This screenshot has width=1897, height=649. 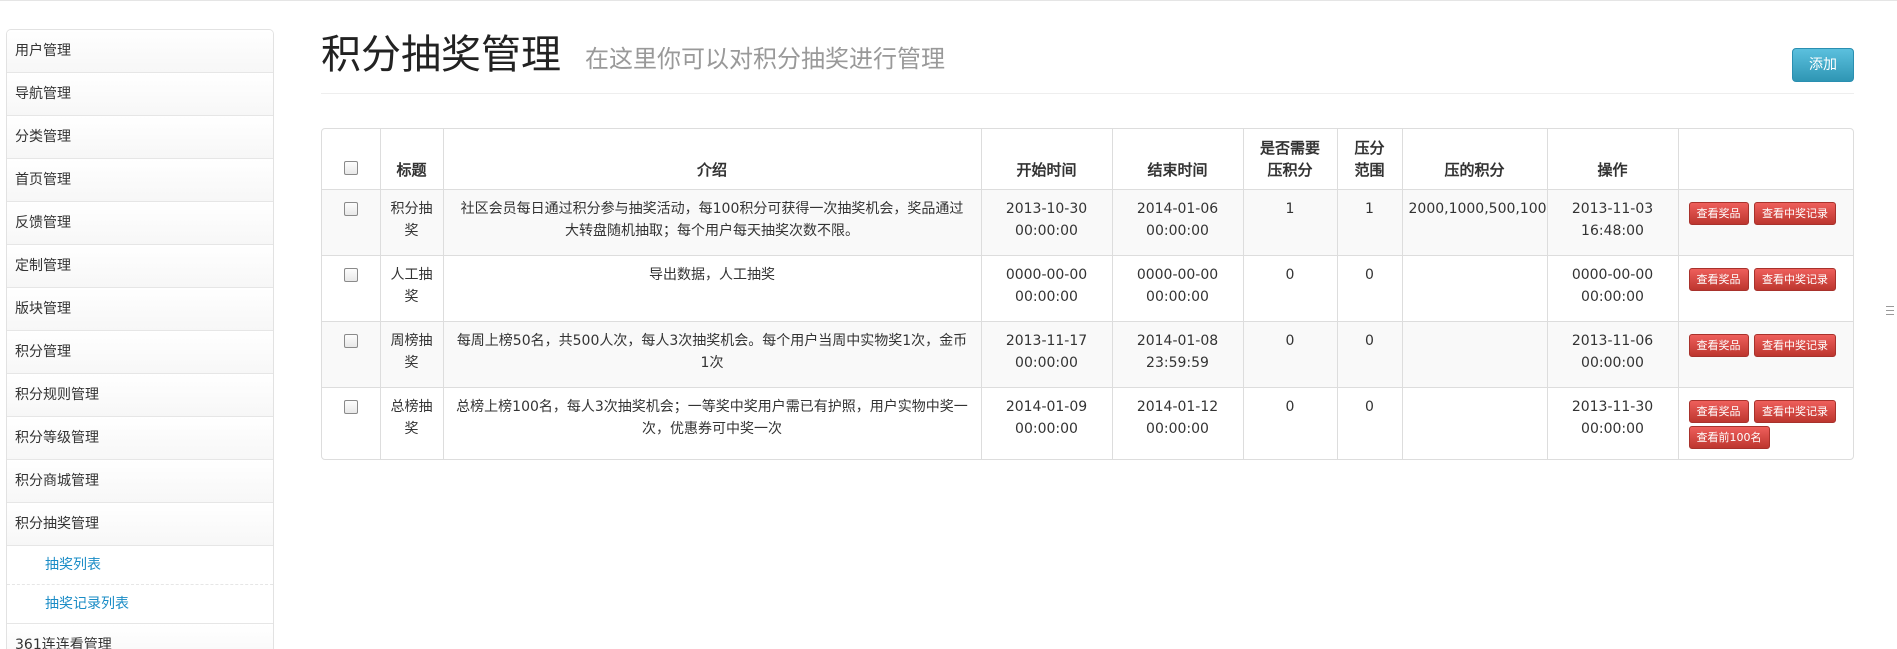 What do you see at coordinates (1087, 93) in the screenshot?
I see `header-divider` at bounding box center [1087, 93].